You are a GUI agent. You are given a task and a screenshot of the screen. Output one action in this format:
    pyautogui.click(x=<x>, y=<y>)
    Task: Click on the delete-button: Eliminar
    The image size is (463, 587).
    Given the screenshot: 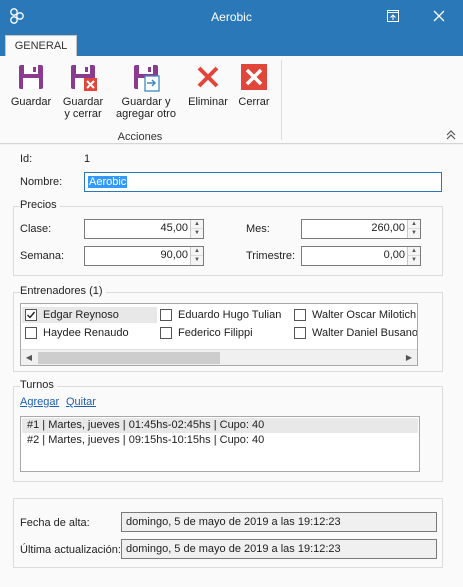 What is the action you would take?
    pyautogui.click(x=208, y=85)
    